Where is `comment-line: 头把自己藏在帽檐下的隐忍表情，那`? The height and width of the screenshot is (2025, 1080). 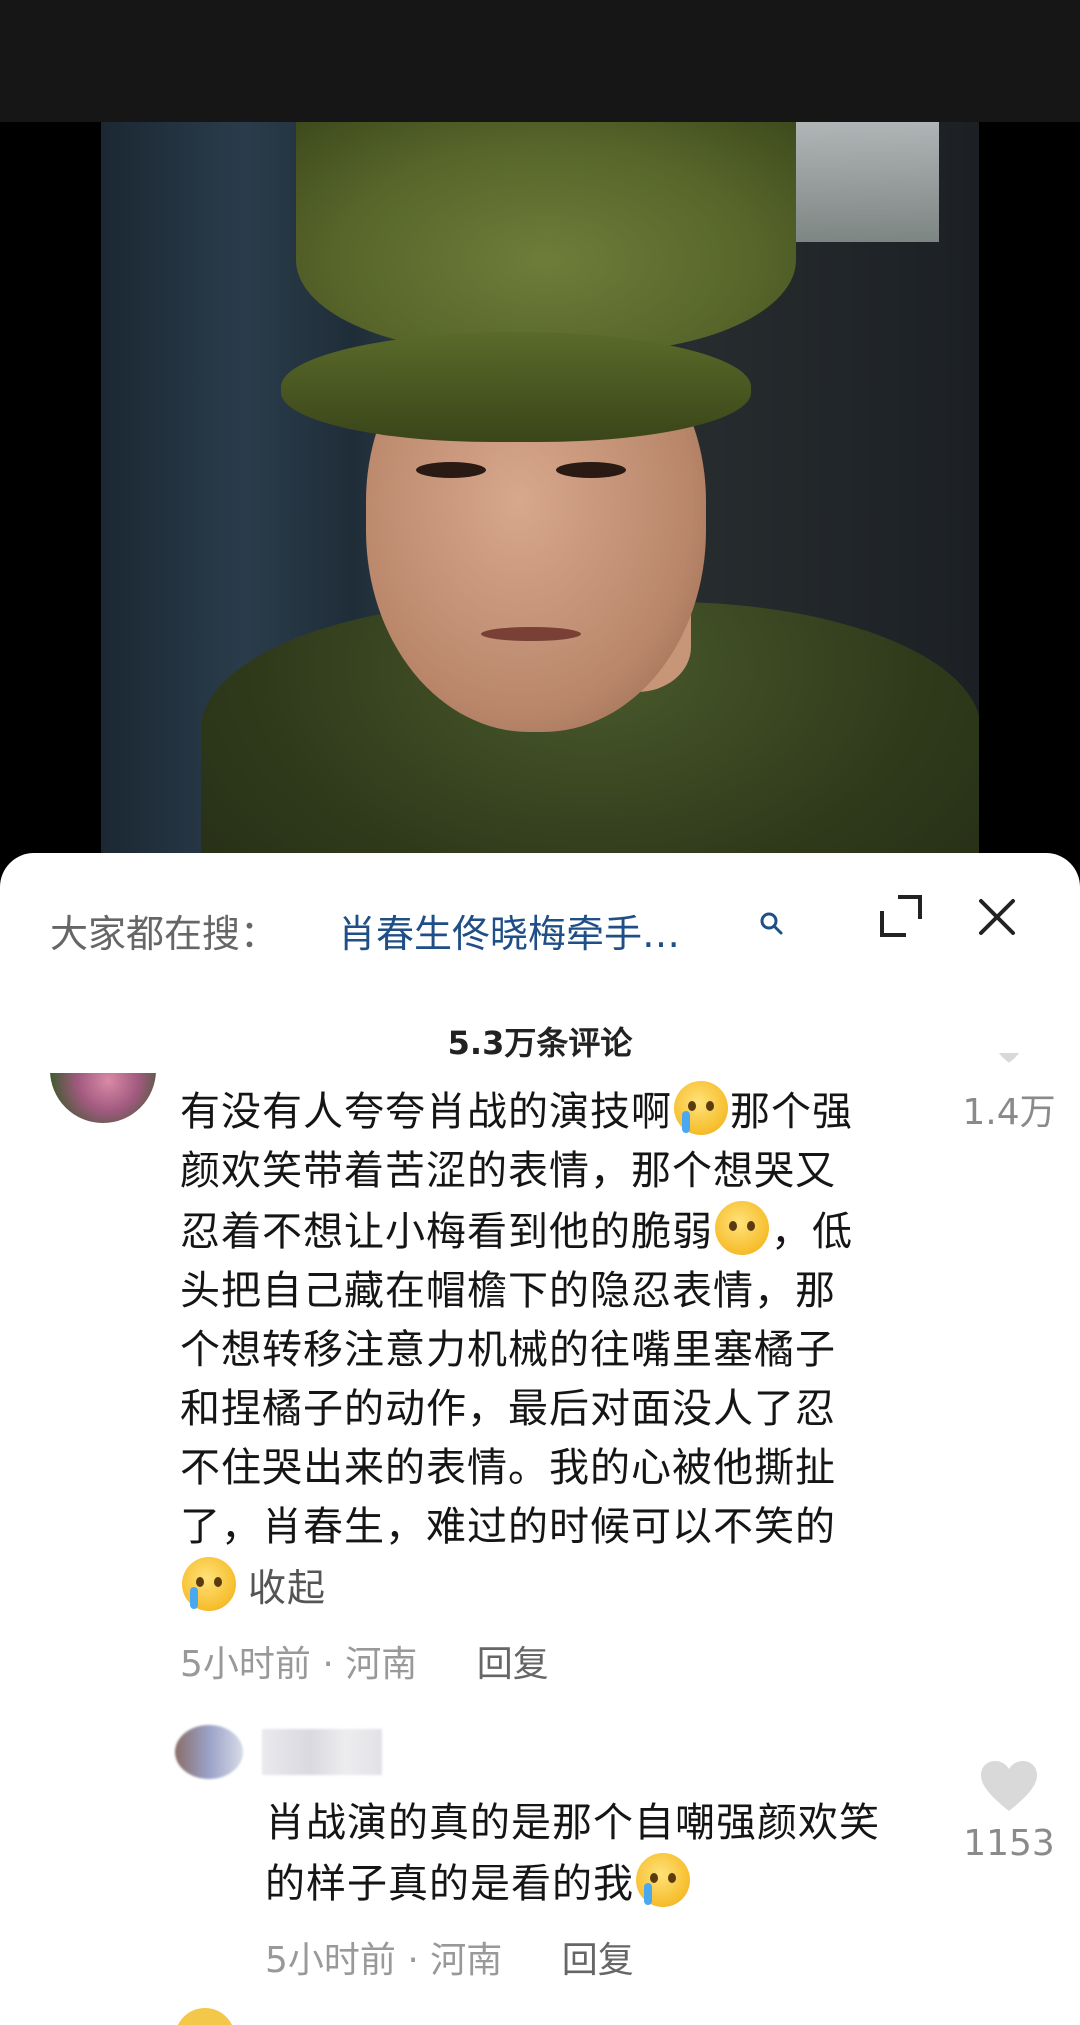
comment-line: 头把自己藏在帽檐下的隐忍表情，那 is located at coordinates (508, 1291).